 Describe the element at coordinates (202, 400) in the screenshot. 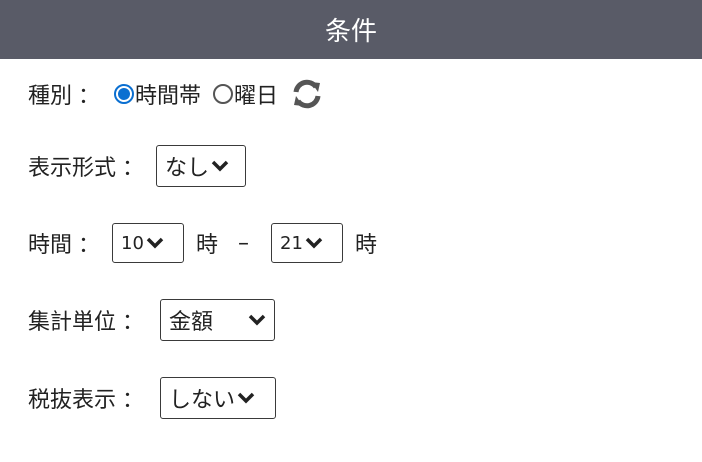

I see `tax-value: しない` at that location.